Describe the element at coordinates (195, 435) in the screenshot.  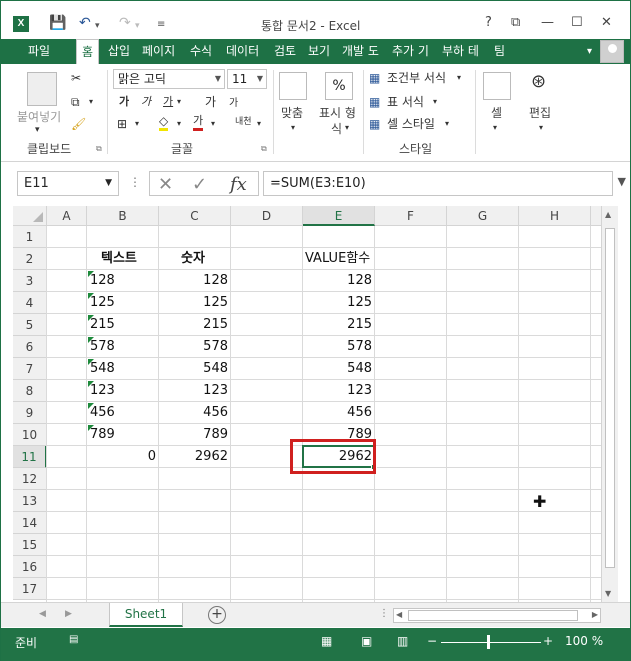
I see `cell-c10: 789` at that location.